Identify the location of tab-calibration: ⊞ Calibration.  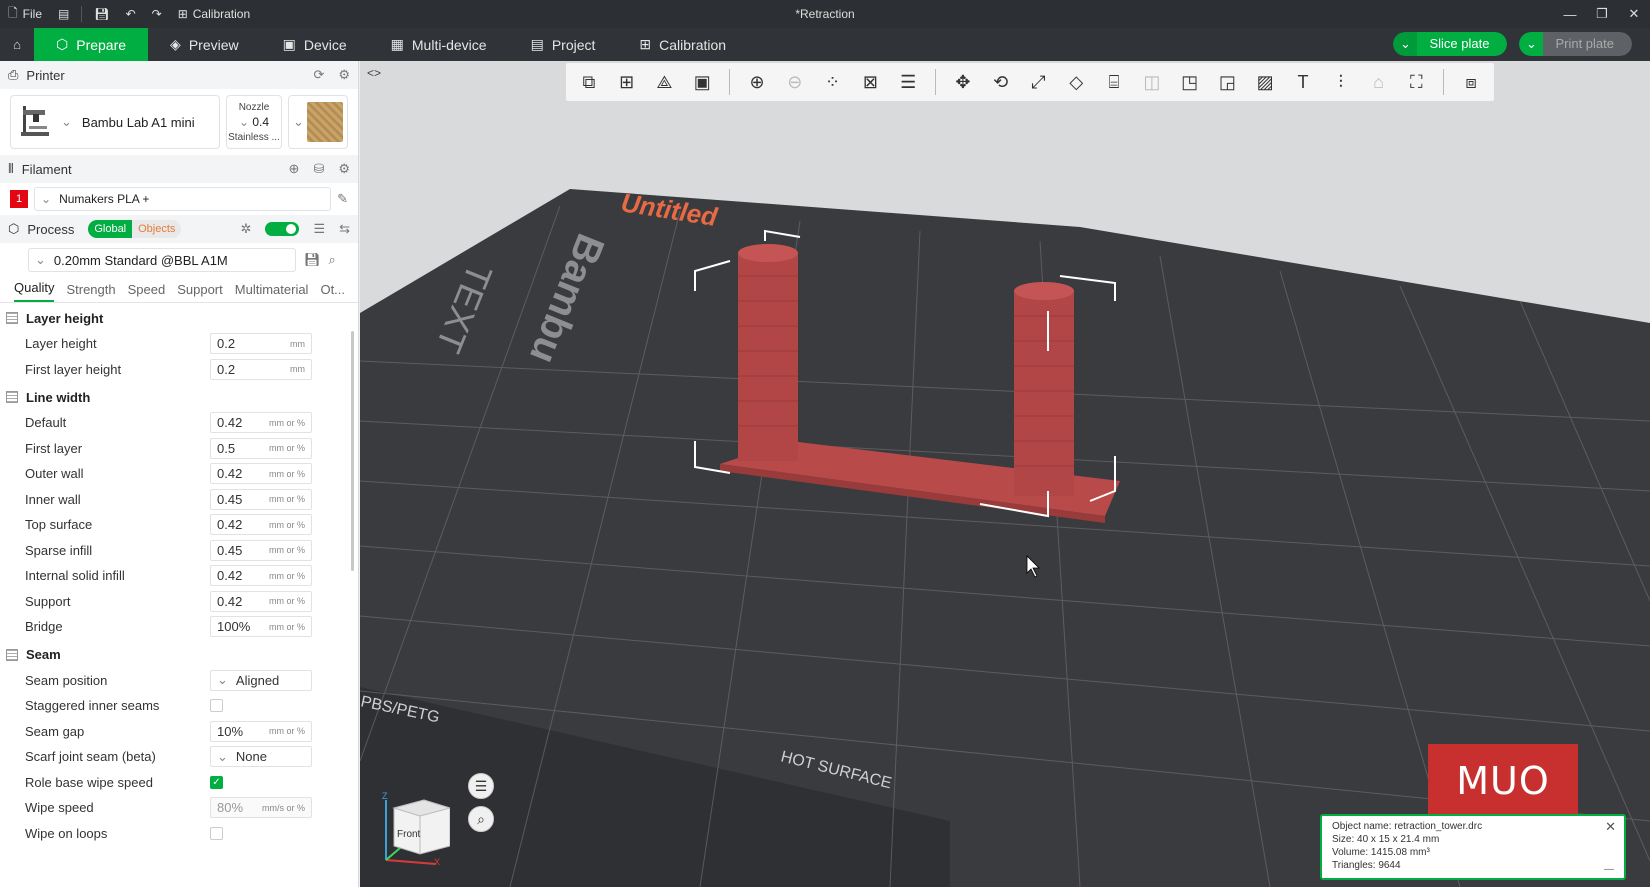
(682, 44).